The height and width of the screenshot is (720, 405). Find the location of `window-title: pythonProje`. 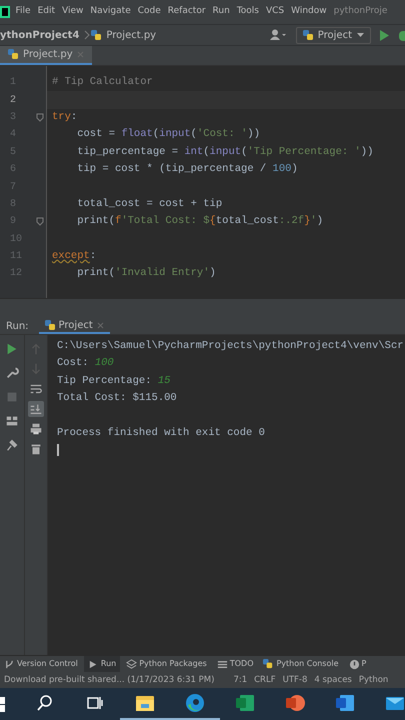

window-title: pythonProje is located at coordinates (360, 11).